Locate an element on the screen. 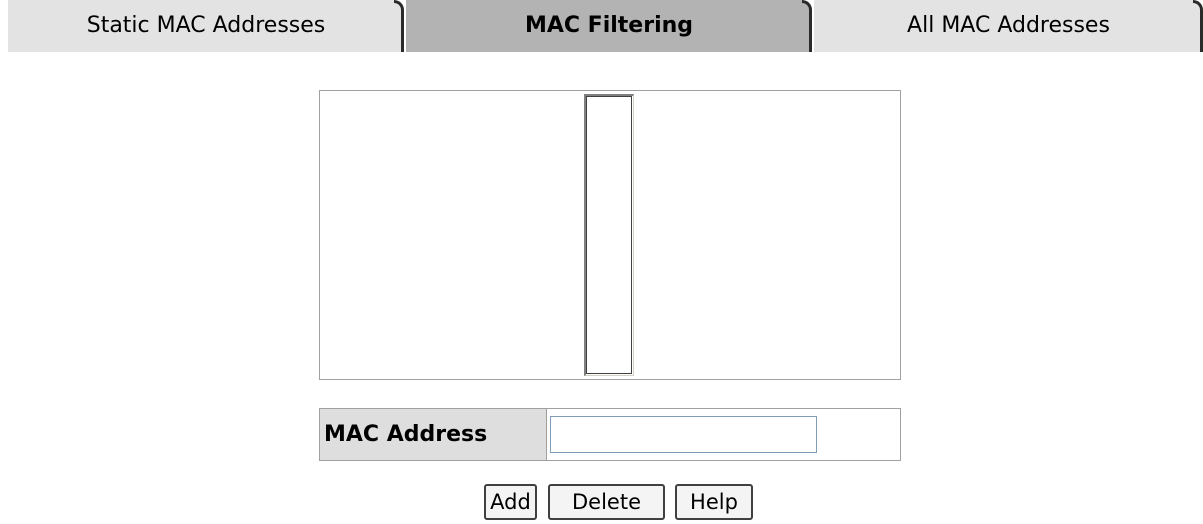 This screenshot has width=1203, height=524. tab-static-mac-addresses: Static MAC Addresses is located at coordinates (206, 26).